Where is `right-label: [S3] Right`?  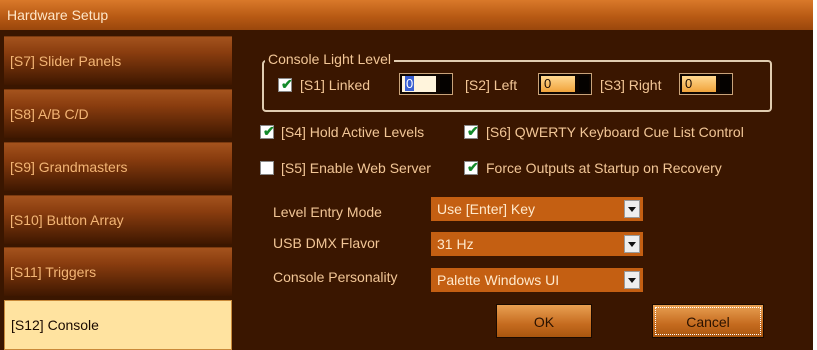 right-label: [S3] Right is located at coordinates (631, 85).